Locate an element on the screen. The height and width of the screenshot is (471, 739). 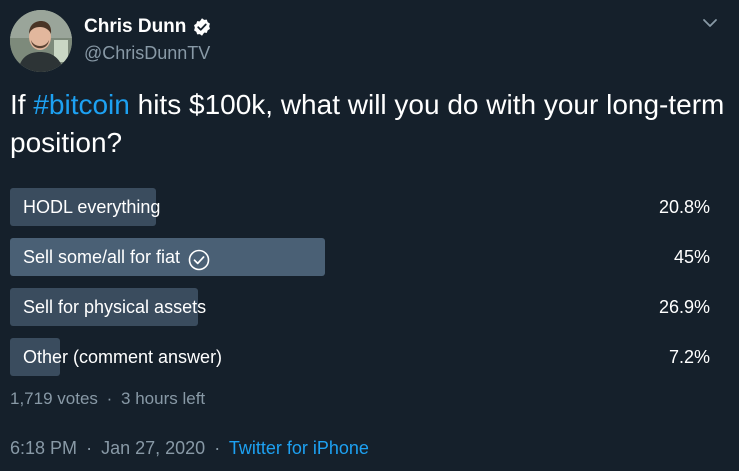
user-display-name: Chris Dunn is located at coordinates (148, 27).